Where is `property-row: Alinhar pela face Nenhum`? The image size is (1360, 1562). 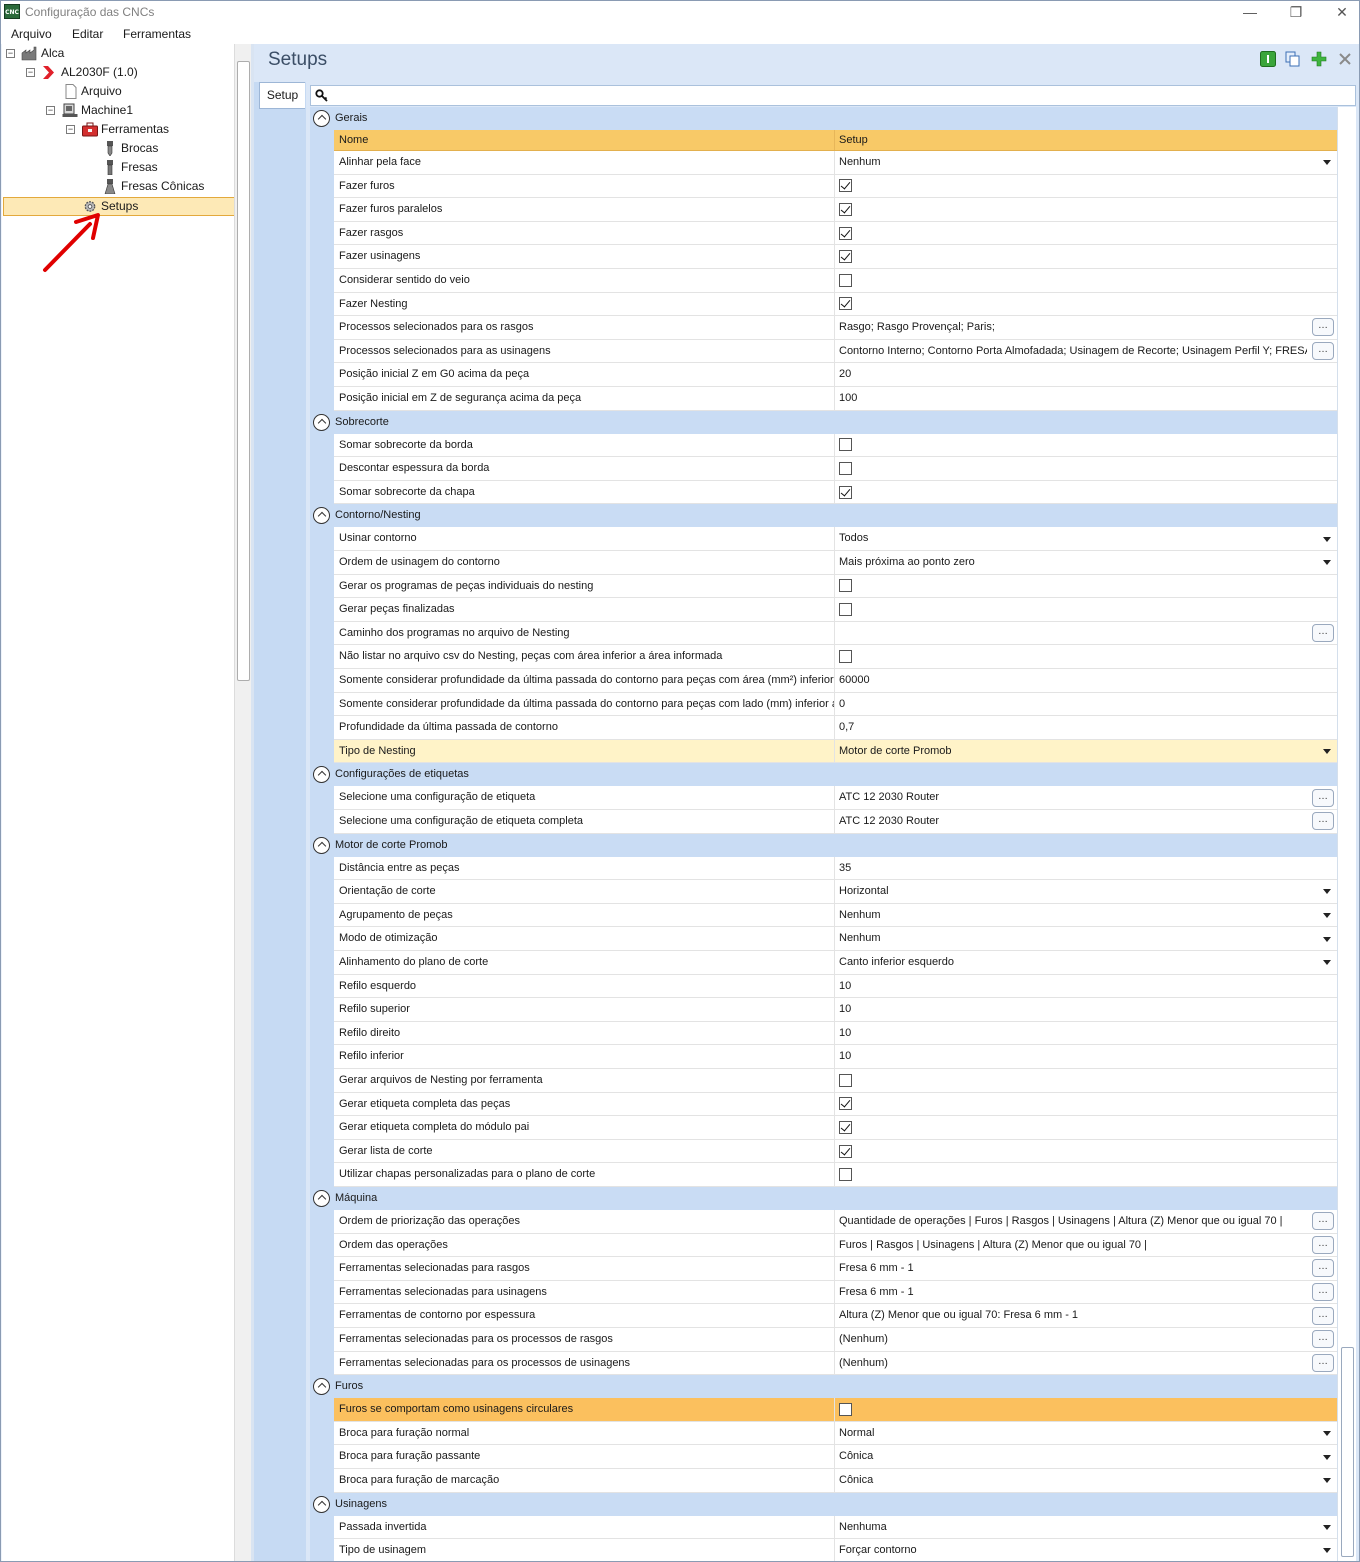
property-row: Alinhar pela face Nenhum is located at coordinates (835, 163).